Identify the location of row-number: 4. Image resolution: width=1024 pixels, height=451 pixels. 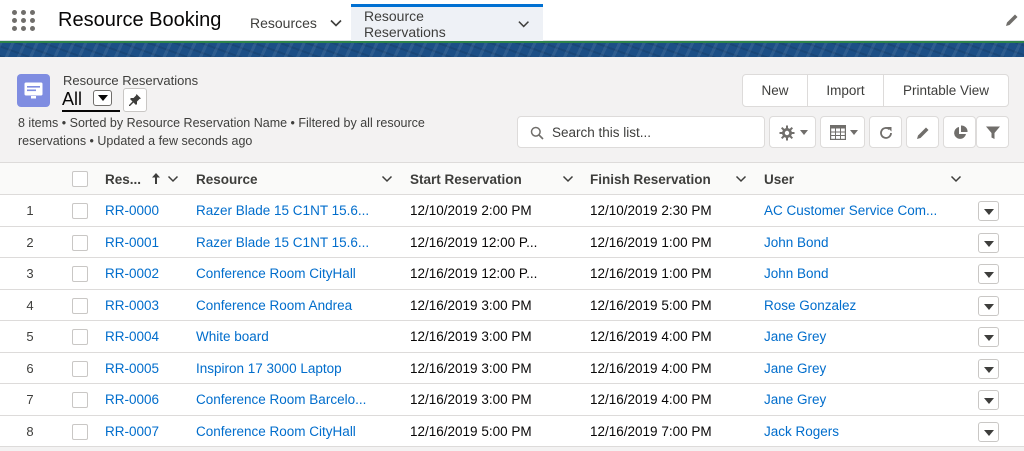
(30, 305).